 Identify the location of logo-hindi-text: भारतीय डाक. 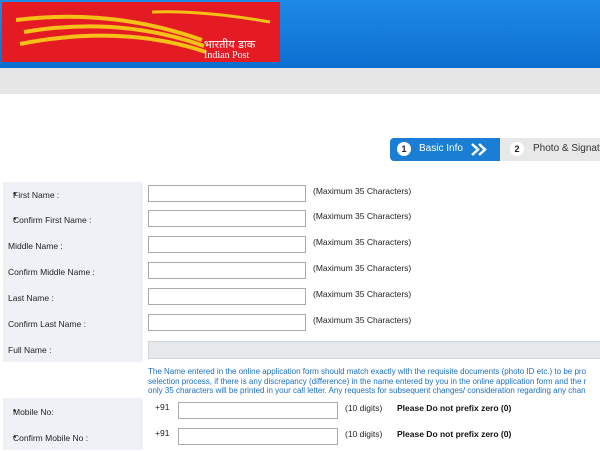
(230, 44).